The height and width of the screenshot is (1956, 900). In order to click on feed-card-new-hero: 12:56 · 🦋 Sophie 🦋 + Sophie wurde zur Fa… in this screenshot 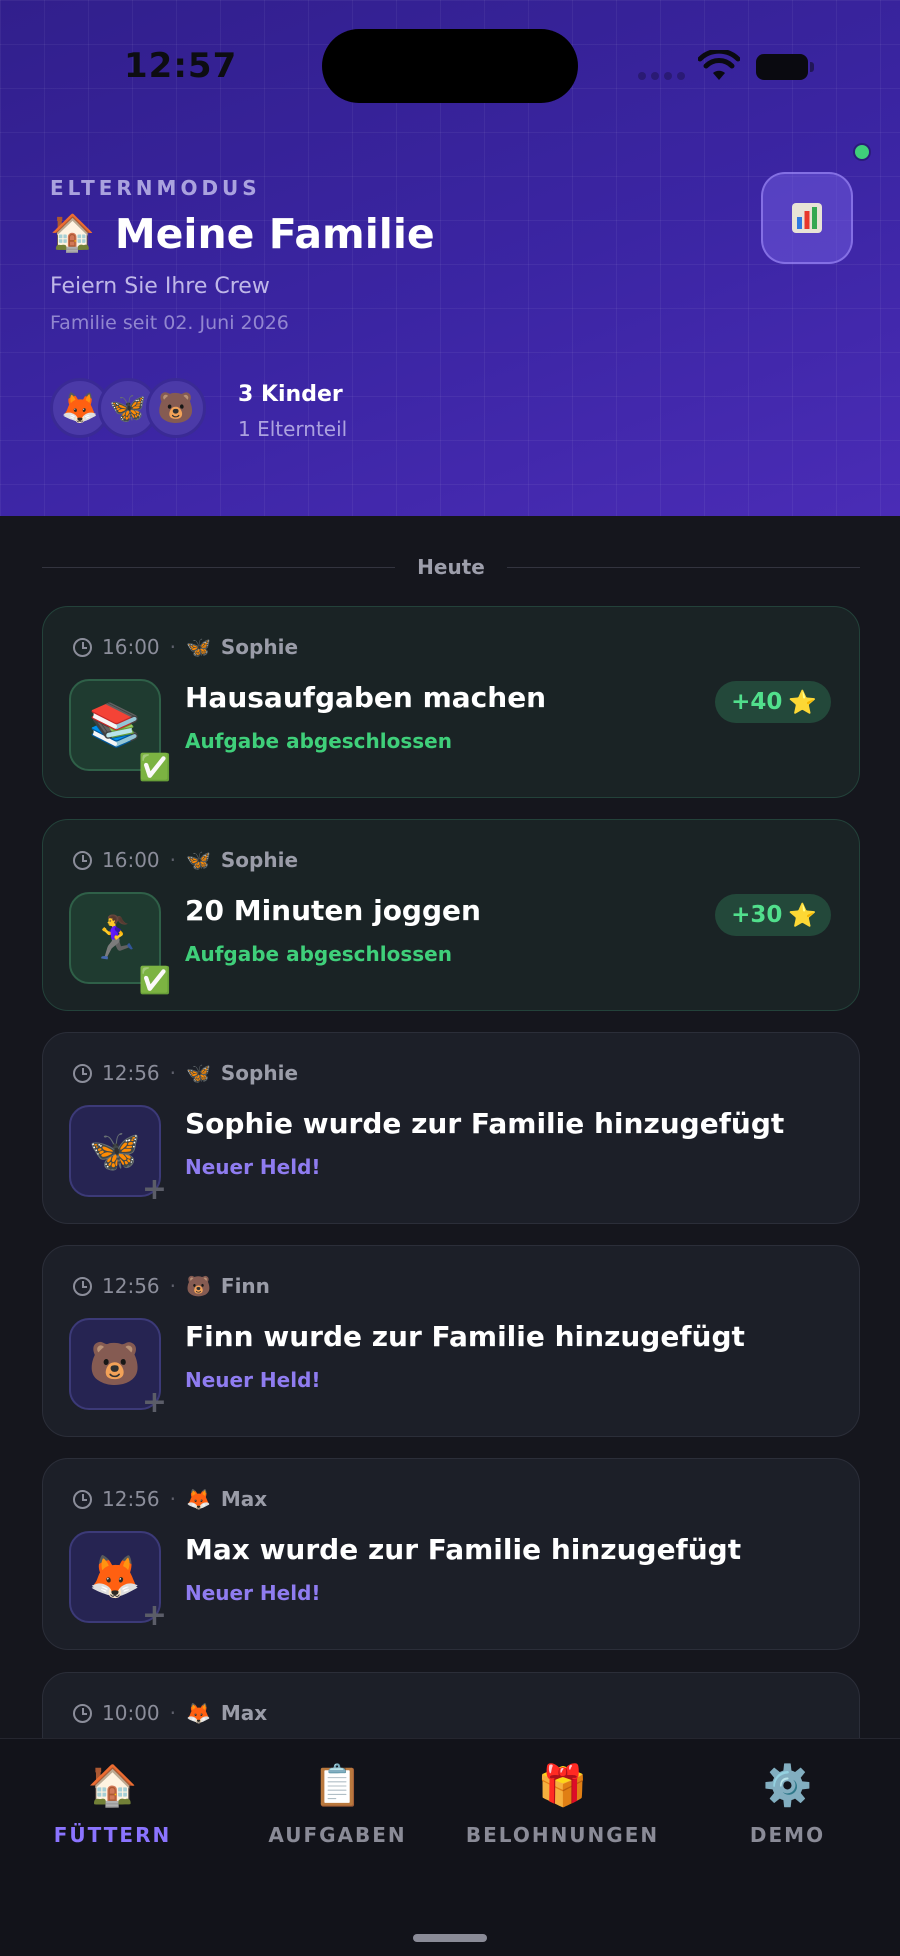, I will do `click(451, 1128)`.